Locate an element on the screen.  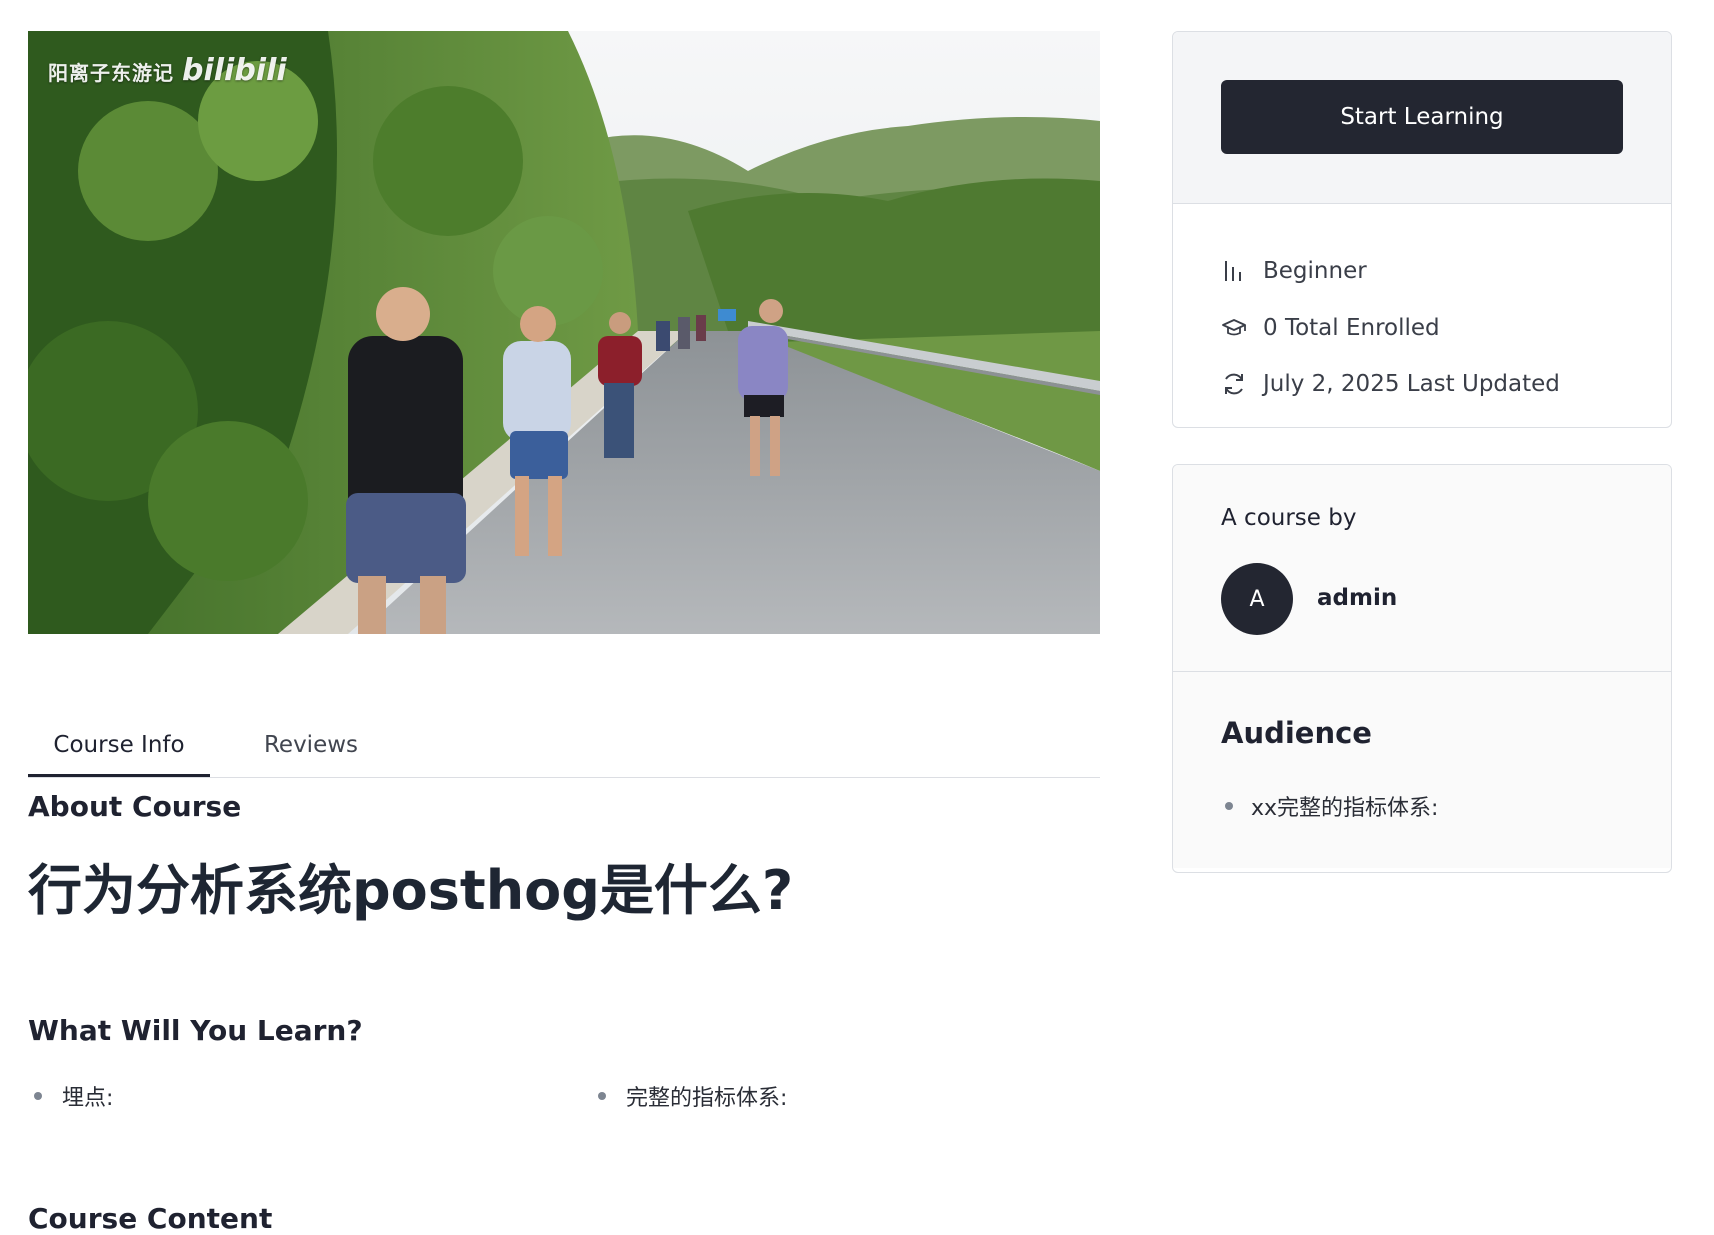
learn-item-text: 埋点: is located at coordinates (88, 1098).